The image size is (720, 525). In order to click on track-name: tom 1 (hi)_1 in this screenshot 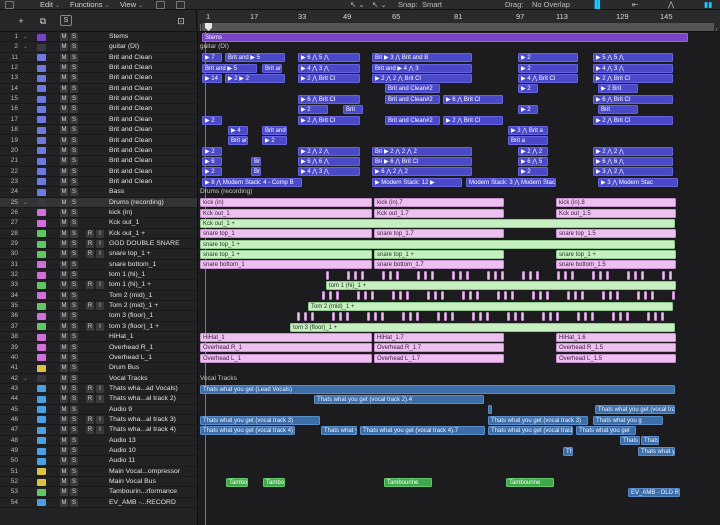, I will do `click(152, 275)`.